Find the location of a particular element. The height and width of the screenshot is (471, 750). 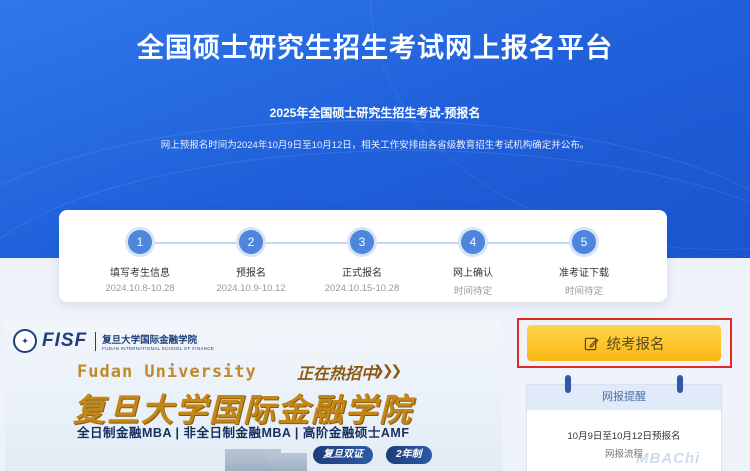

step-date: 2024.10.15-10.28 is located at coordinates (362, 288).